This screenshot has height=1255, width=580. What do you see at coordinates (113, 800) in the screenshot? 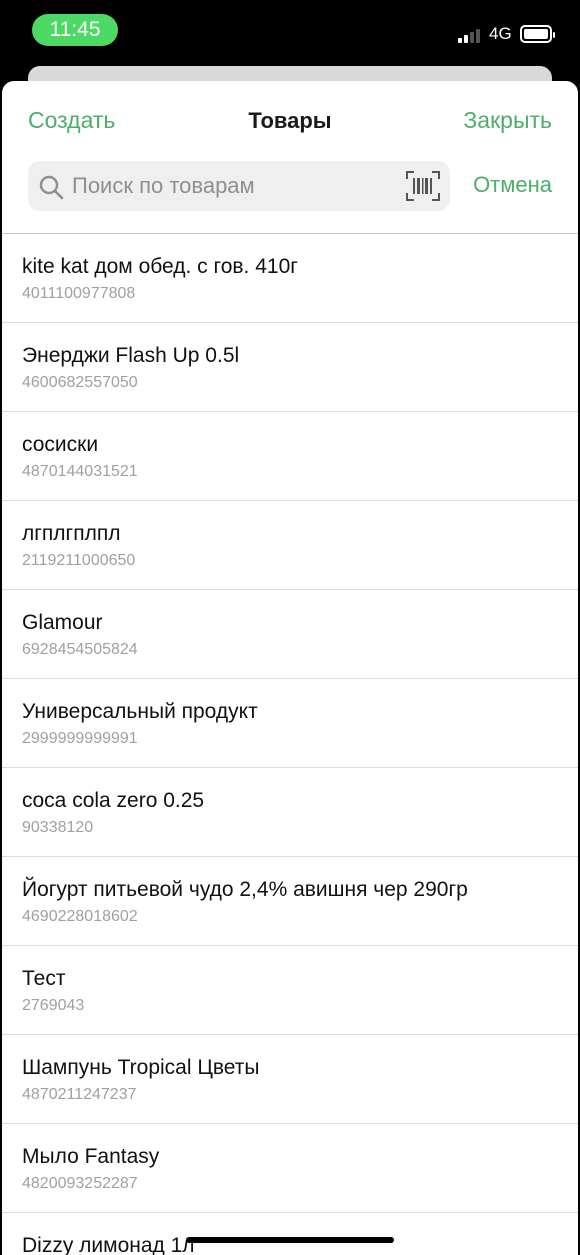
I see `product-name: coca cola zero 0.25` at bounding box center [113, 800].